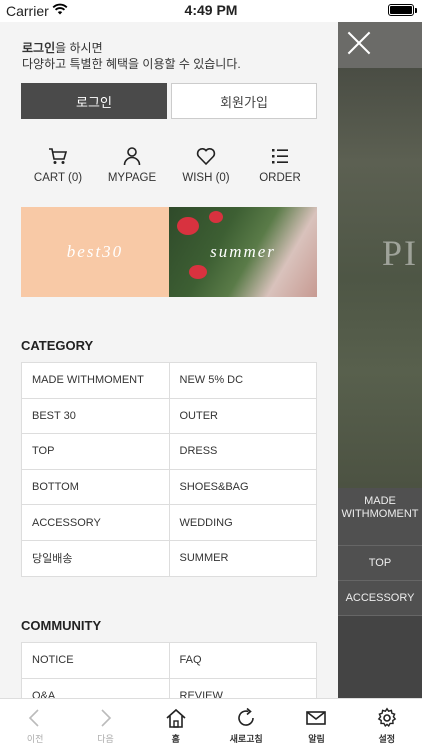 The width and height of the screenshot is (422, 750). Describe the element at coordinates (94, 101) in the screenshot. I see `login-button: 로그인` at that location.